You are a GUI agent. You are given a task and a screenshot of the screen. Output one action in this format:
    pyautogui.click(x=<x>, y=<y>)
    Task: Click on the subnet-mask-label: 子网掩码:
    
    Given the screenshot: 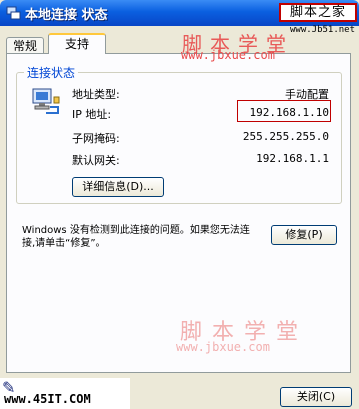 What is the action you would take?
    pyautogui.click(x=96, y=138)
    